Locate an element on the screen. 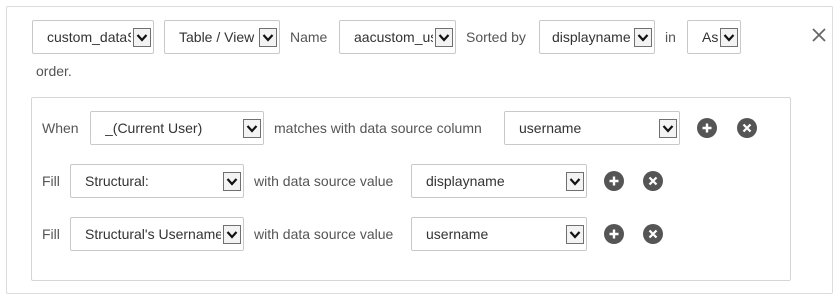  name-select: aacustom_us is located at coordinates (397, 37).